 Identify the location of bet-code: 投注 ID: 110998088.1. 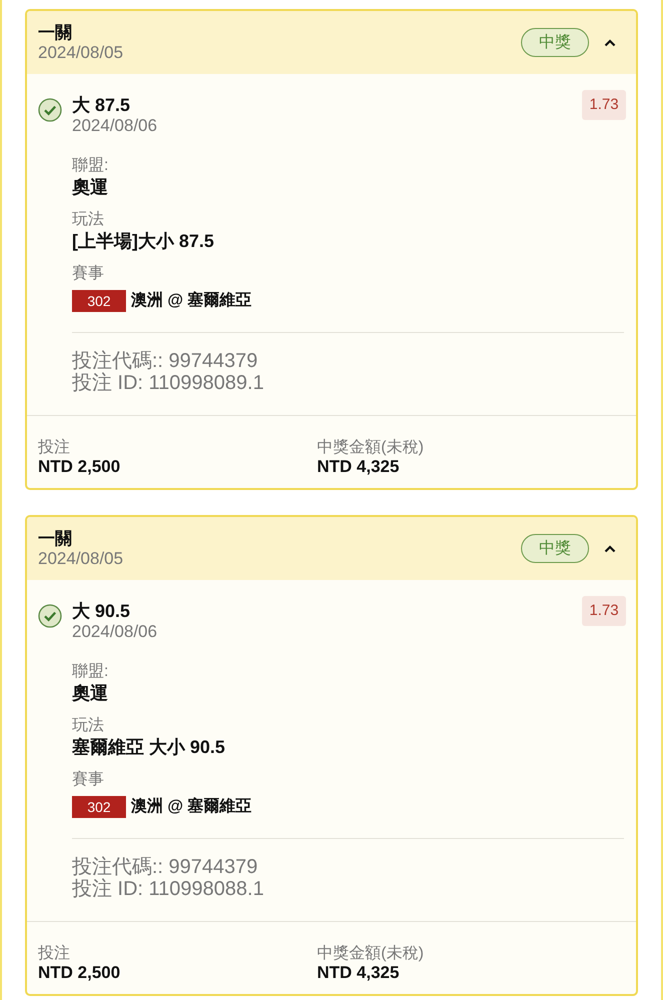
(168, 889).